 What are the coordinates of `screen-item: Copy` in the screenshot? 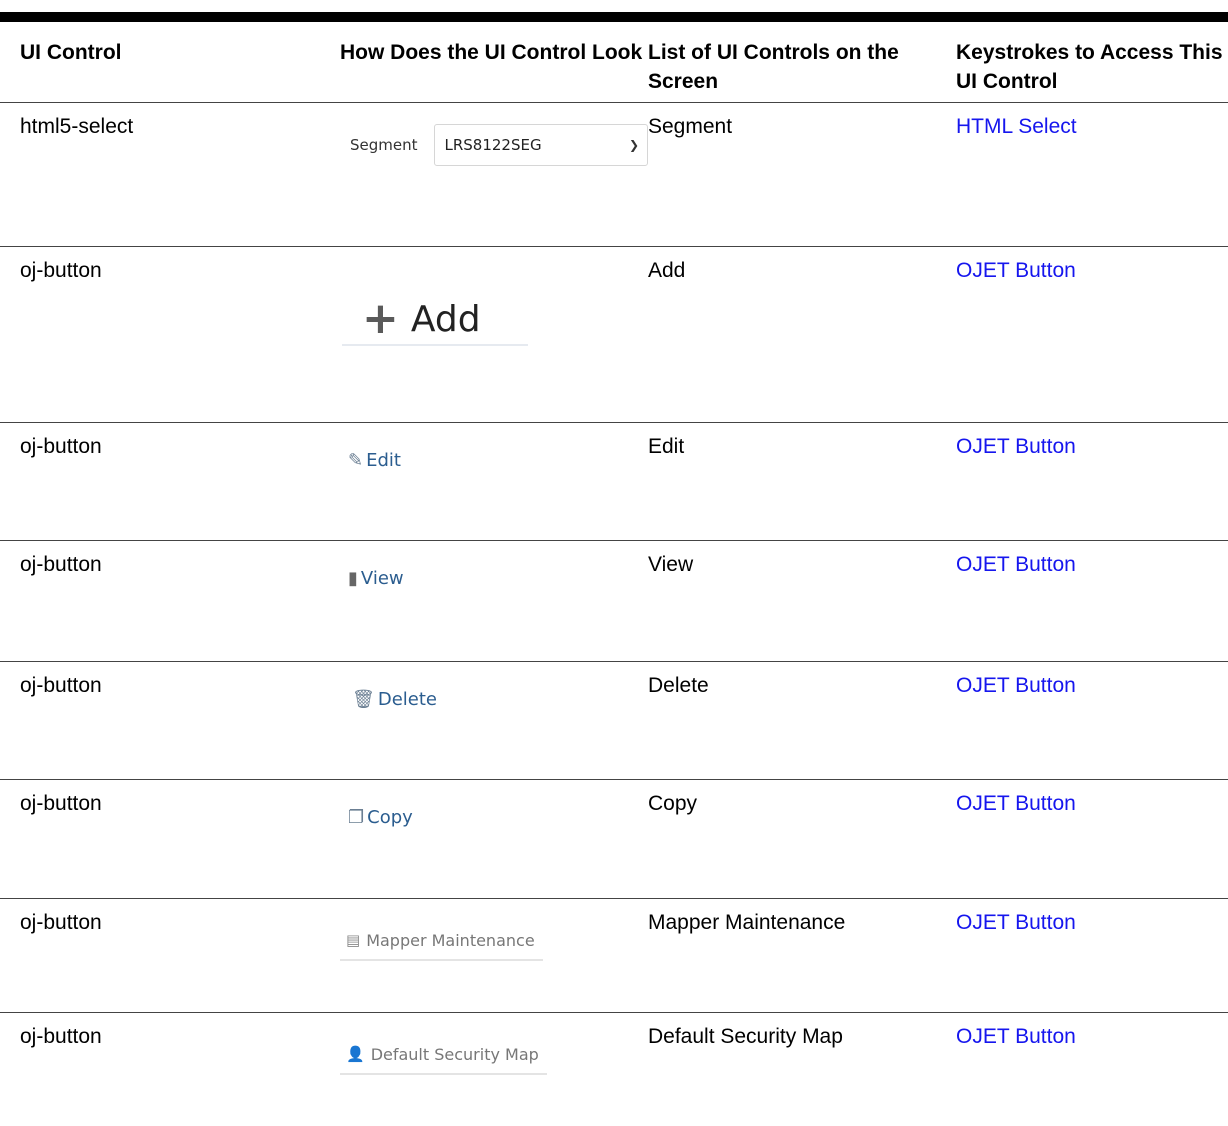 It's located at (802, 839).